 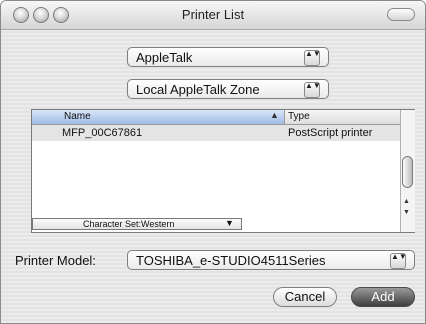 I want to click on chevron-down-icon: ▼, so click(x=229, y=223).